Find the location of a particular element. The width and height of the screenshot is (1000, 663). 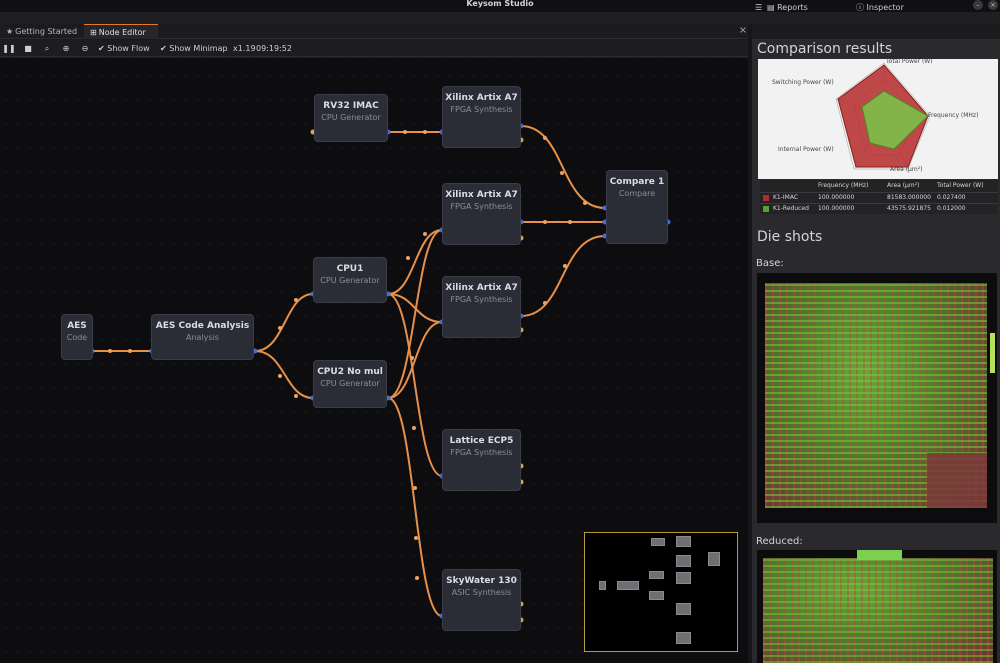

node-cpu2-no-mul: CPU2 No mul CPU Generator is located at coordinates (350, 384).